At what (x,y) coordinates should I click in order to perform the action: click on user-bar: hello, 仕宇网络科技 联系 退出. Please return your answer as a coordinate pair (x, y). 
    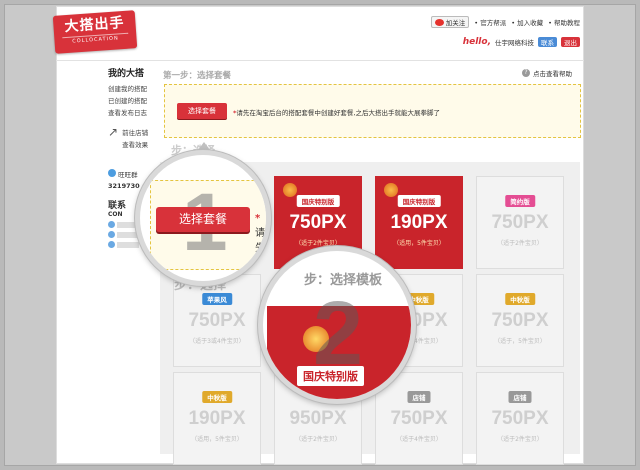
    Looking at the image, I should click on (521, 42).